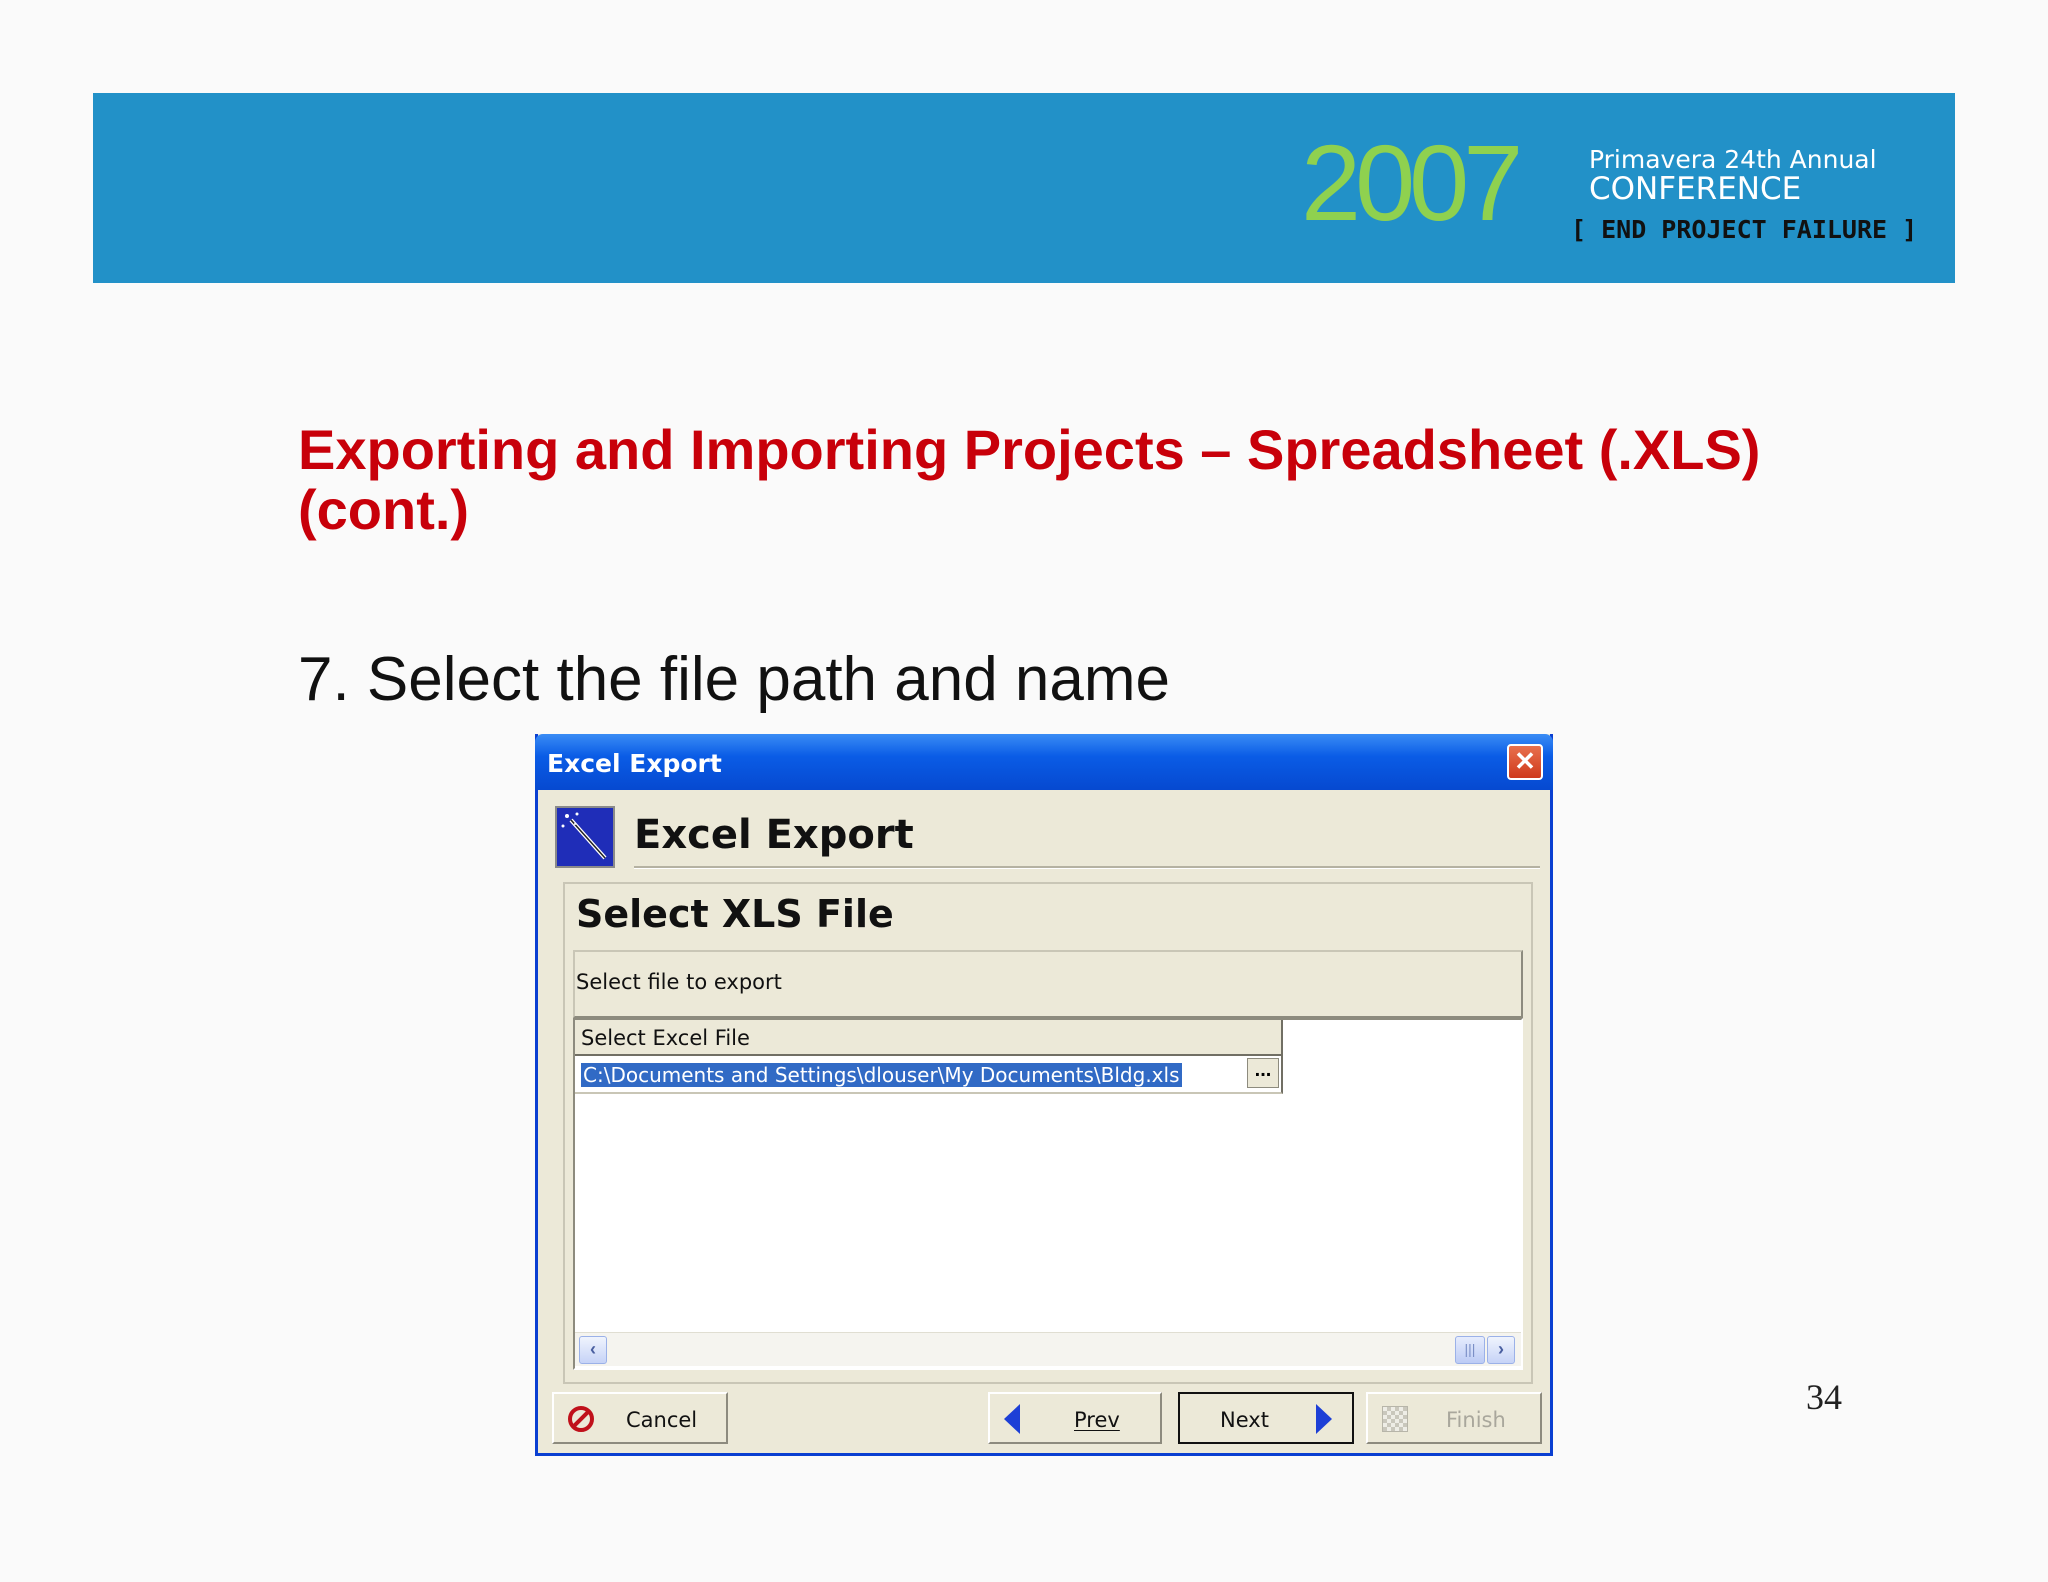 Image resolution: width=2048 pixels, height=1582 pixels. Describe the element at coordinates (679, 982) in the screenshot. I see `panel-description: Select file to export` at that location.